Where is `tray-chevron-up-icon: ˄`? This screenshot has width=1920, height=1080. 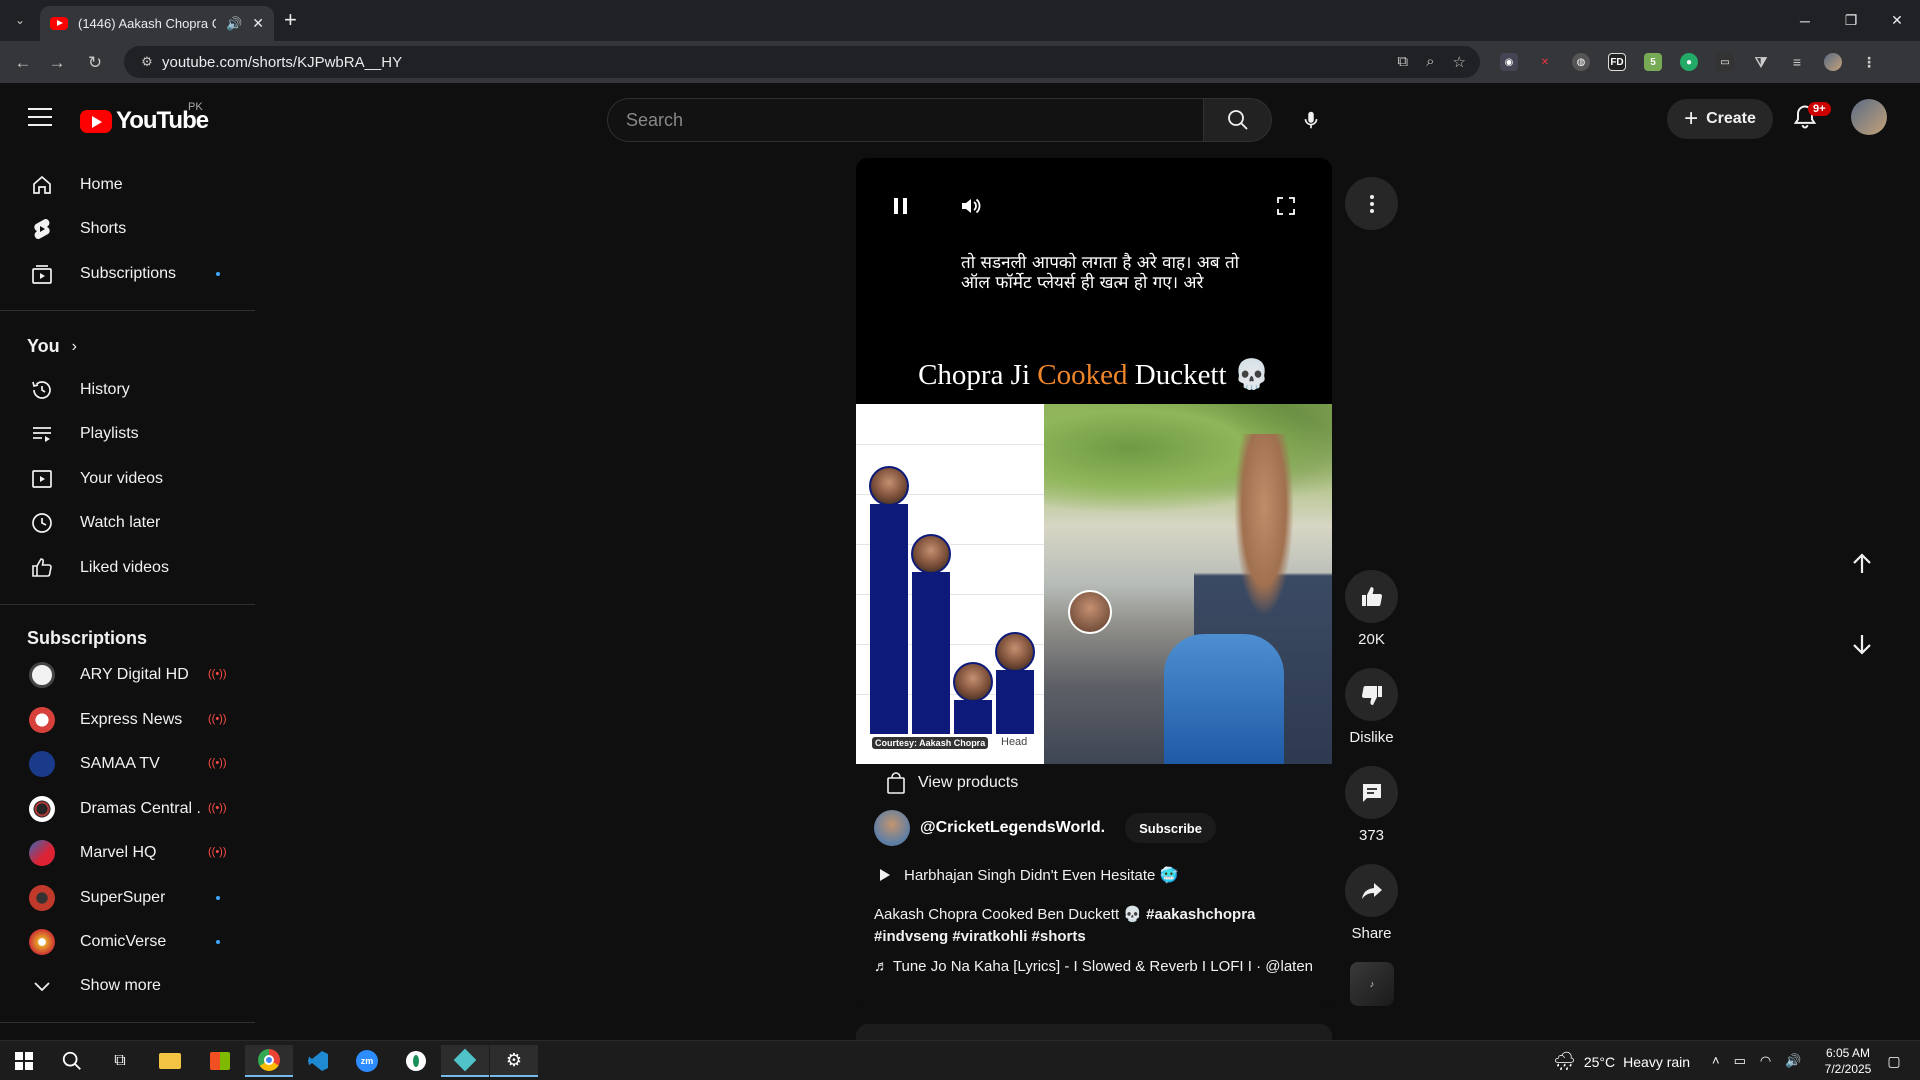 tray-chevron-up-icon: ˄ is located at coordinates (1716, 1061).